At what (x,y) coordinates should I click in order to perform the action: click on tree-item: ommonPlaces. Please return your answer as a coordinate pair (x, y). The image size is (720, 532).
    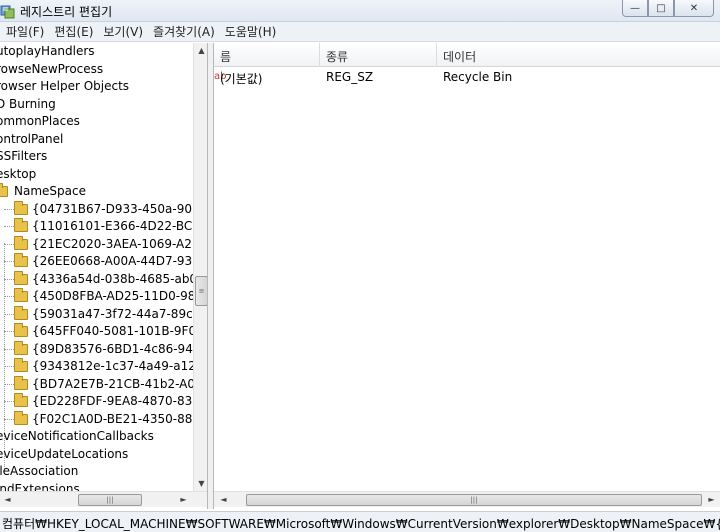
    Looking at the image, I should click on (96, 122).